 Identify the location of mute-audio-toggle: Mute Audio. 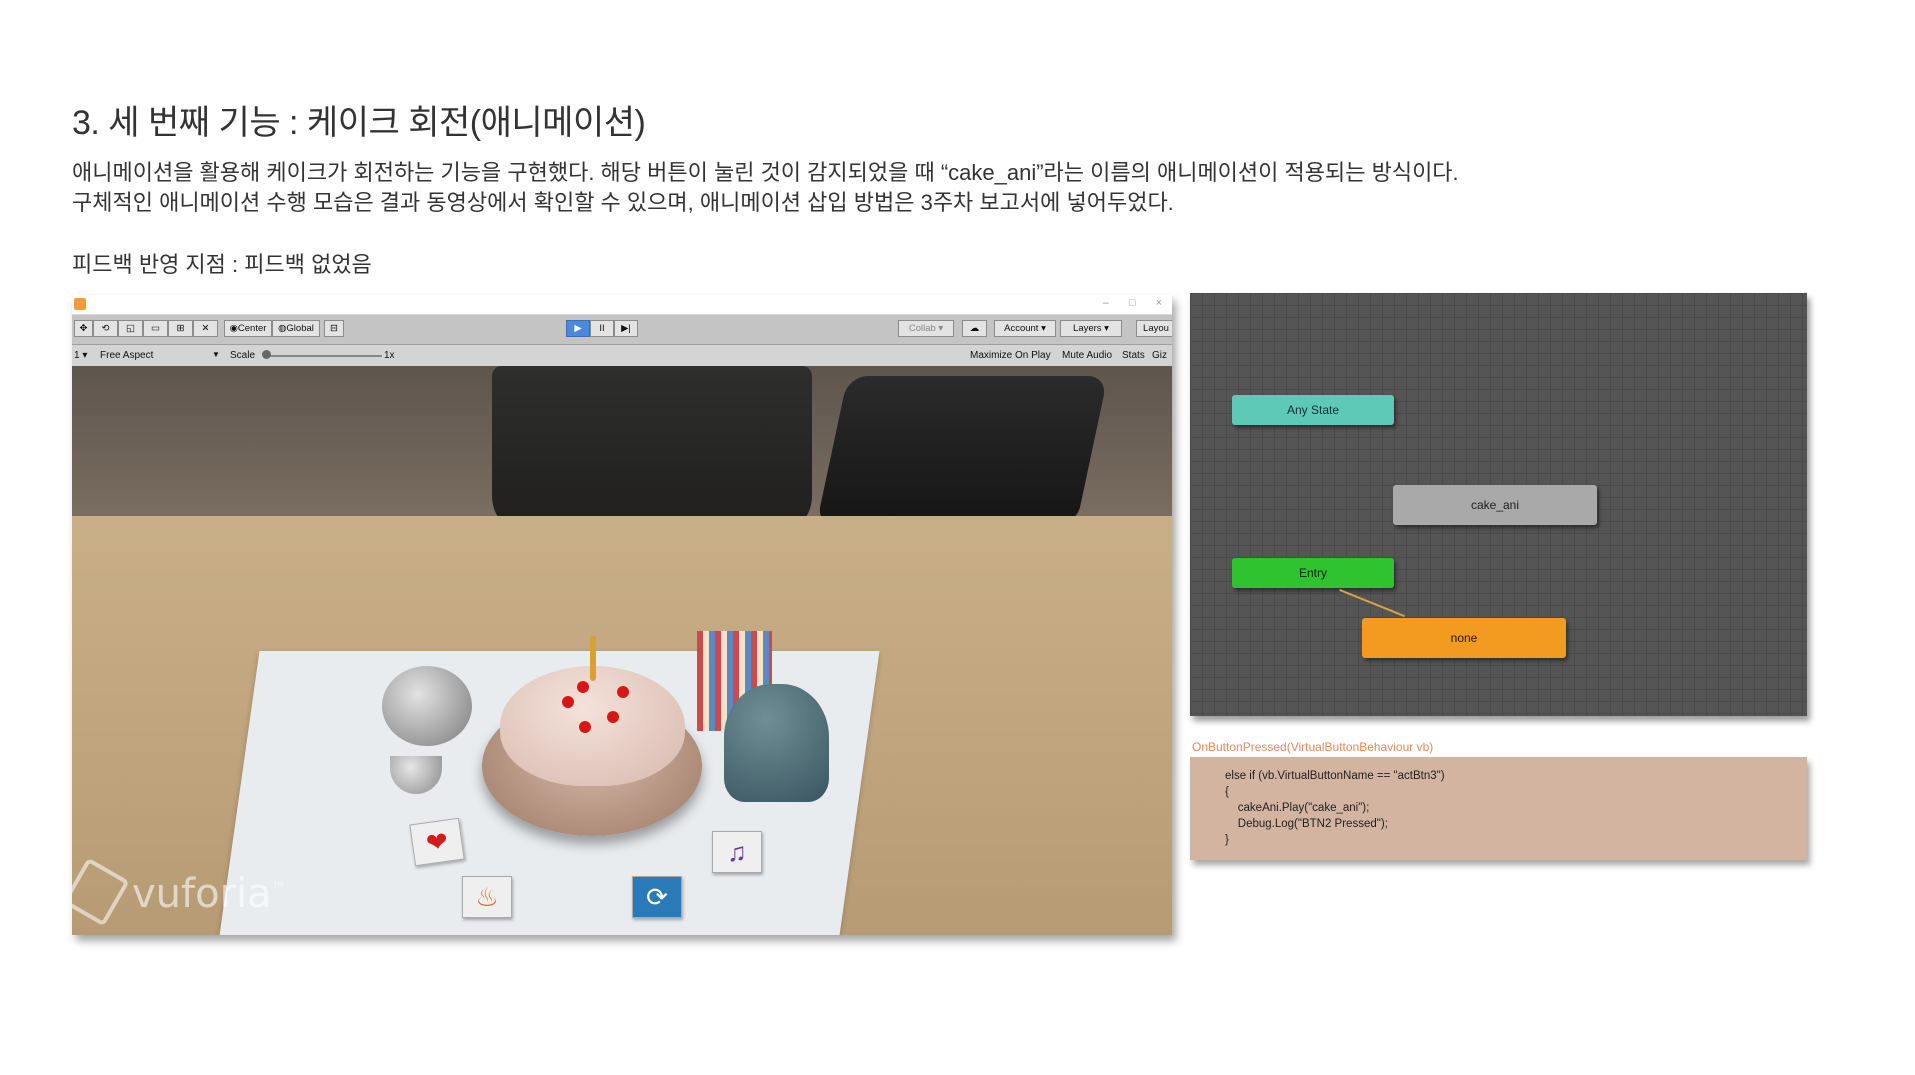
(1087, 355).